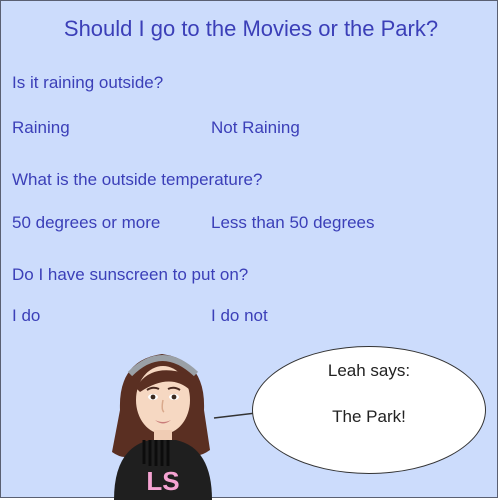 The width and height of the screenshot is (502, 502). What do you see at coordinates (162, 481) in the screenshot?
I see `avatar-initials: LS` at bounding box center [162, 481].